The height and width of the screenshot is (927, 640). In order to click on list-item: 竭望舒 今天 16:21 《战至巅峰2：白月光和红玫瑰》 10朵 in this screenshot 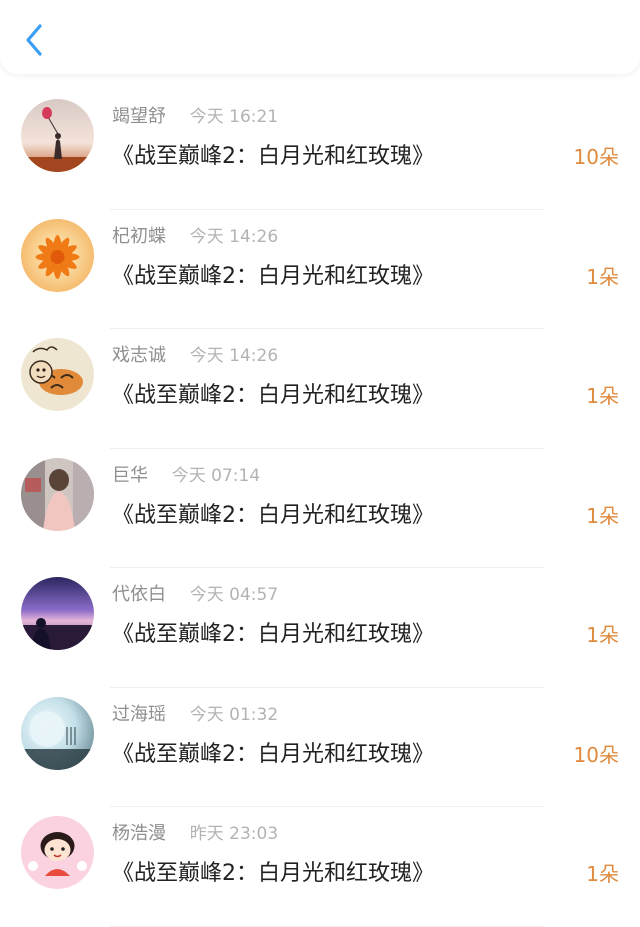, I will do `click(320, 150)`.